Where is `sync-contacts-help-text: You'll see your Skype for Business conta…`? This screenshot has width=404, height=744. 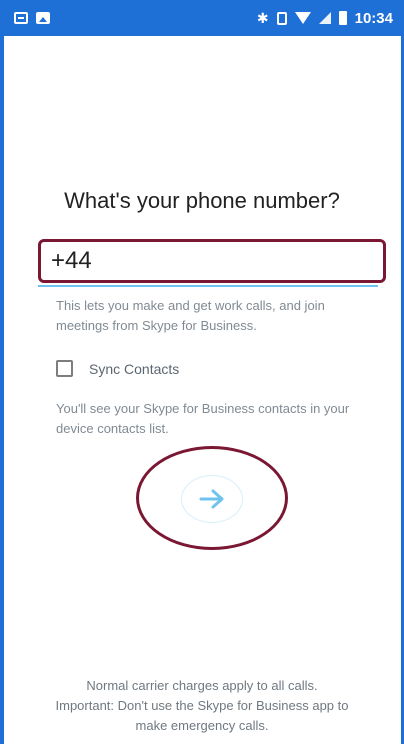 sync-contacts-help-text: You'll see your Skype for Business conta… is located at coordinates (203, 418).